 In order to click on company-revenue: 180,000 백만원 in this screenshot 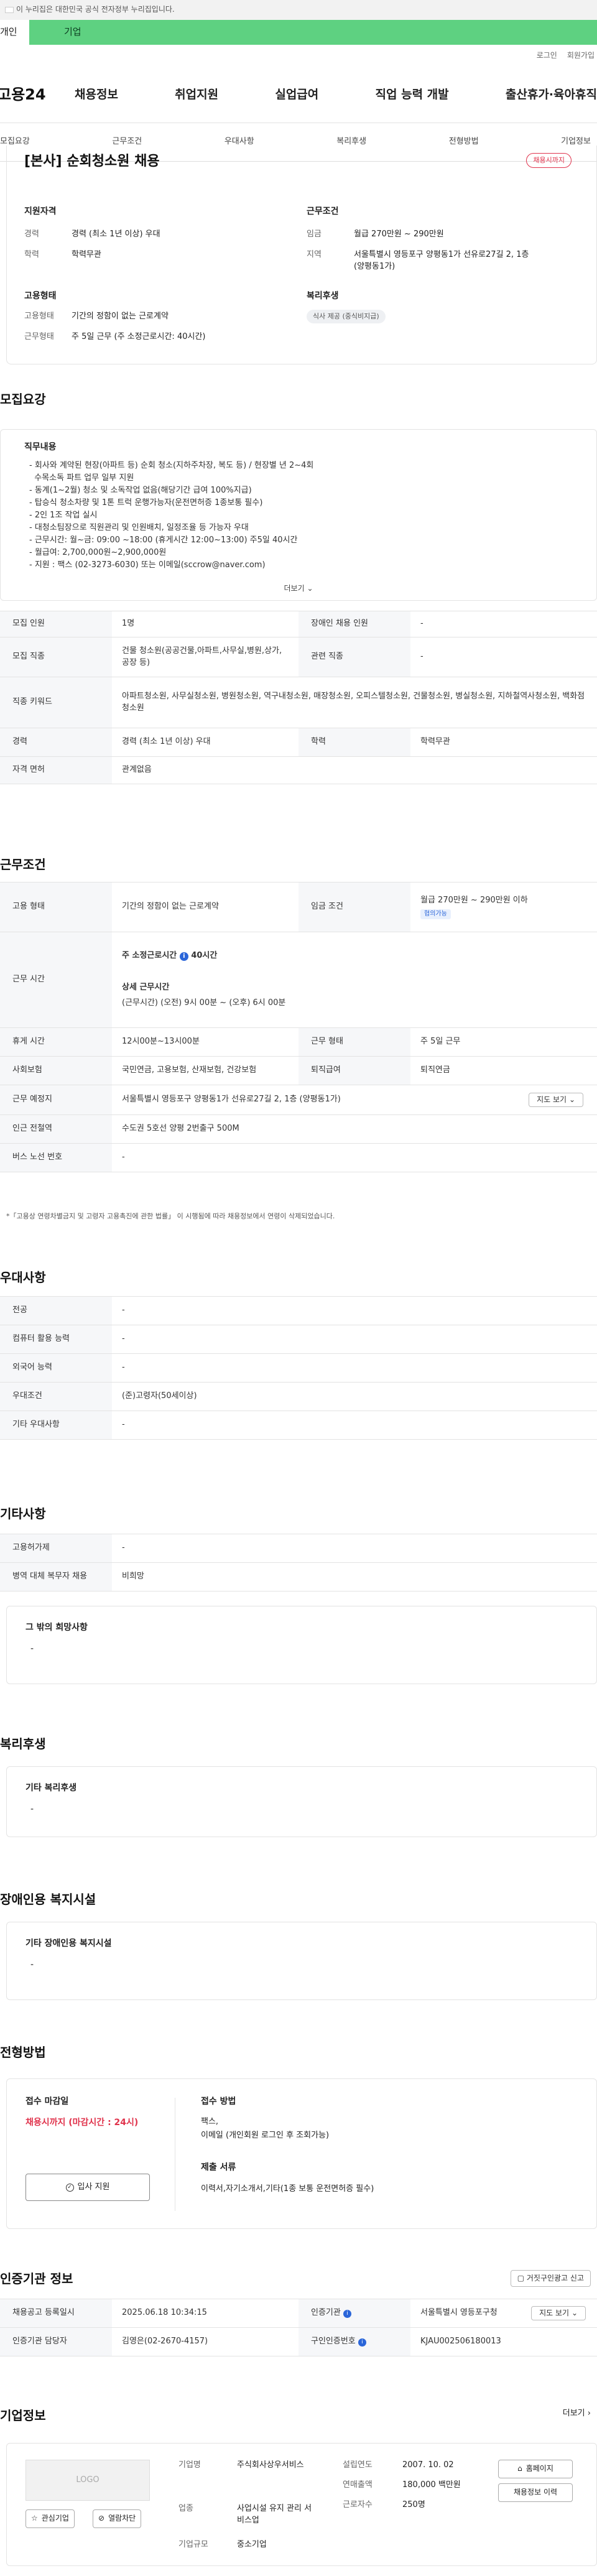, I will do `click(431, 2485)`.